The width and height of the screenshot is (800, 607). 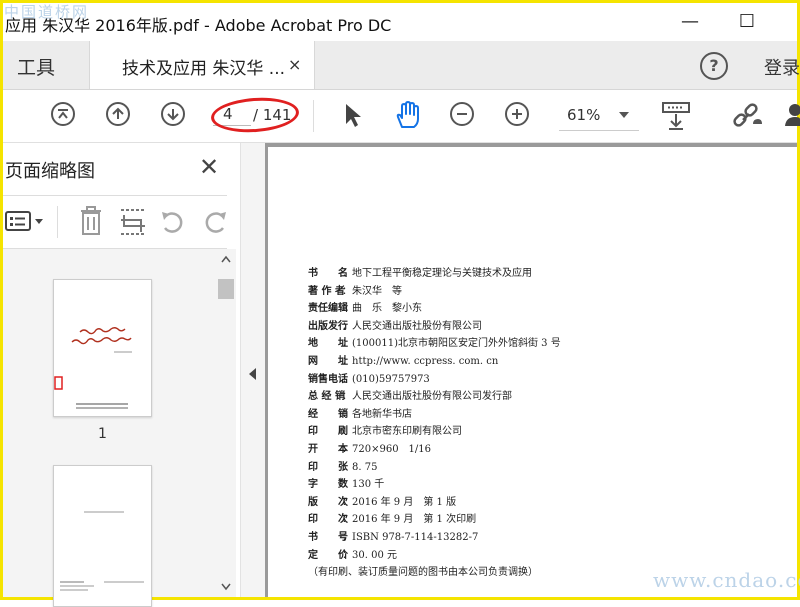 I want to click on hand-tool-icon, so click(x=408, y=115).